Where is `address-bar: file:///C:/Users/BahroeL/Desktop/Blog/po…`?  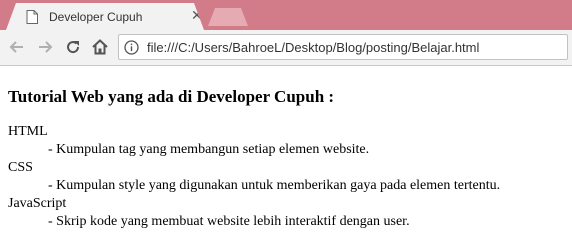
address-bar: file:///C:/Users/BahroeL/Desktop/Blog/po… is located at coordinates (343, 47).